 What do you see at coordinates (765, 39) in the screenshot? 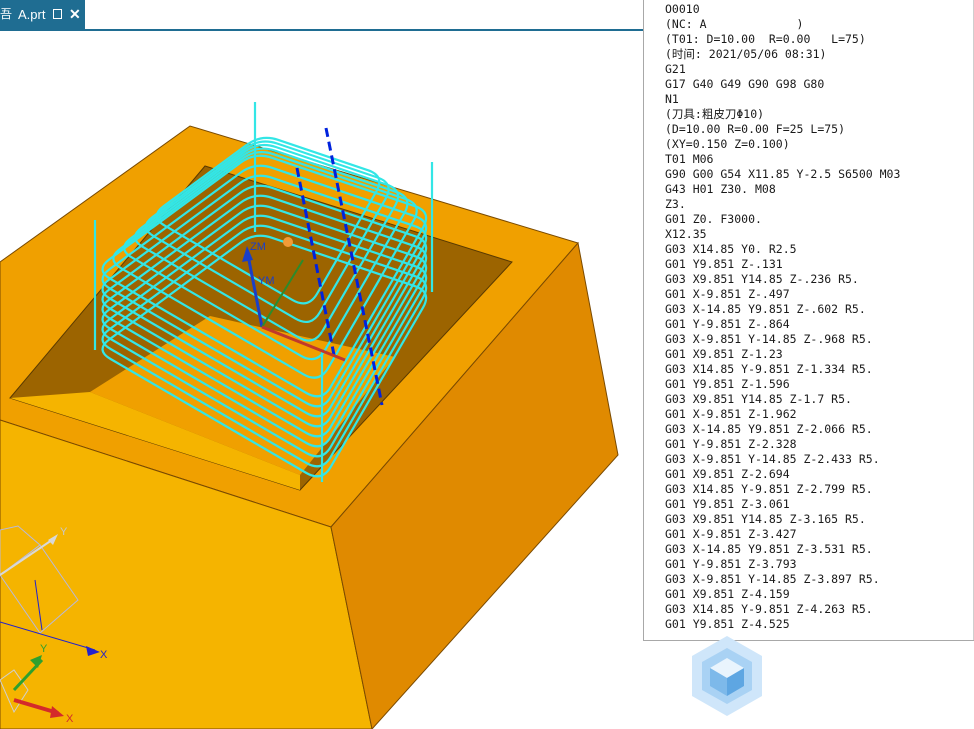
I see `nc-line: (T01: D=10.00 R=0.00 L=75)` at bounding box center [765, 39].